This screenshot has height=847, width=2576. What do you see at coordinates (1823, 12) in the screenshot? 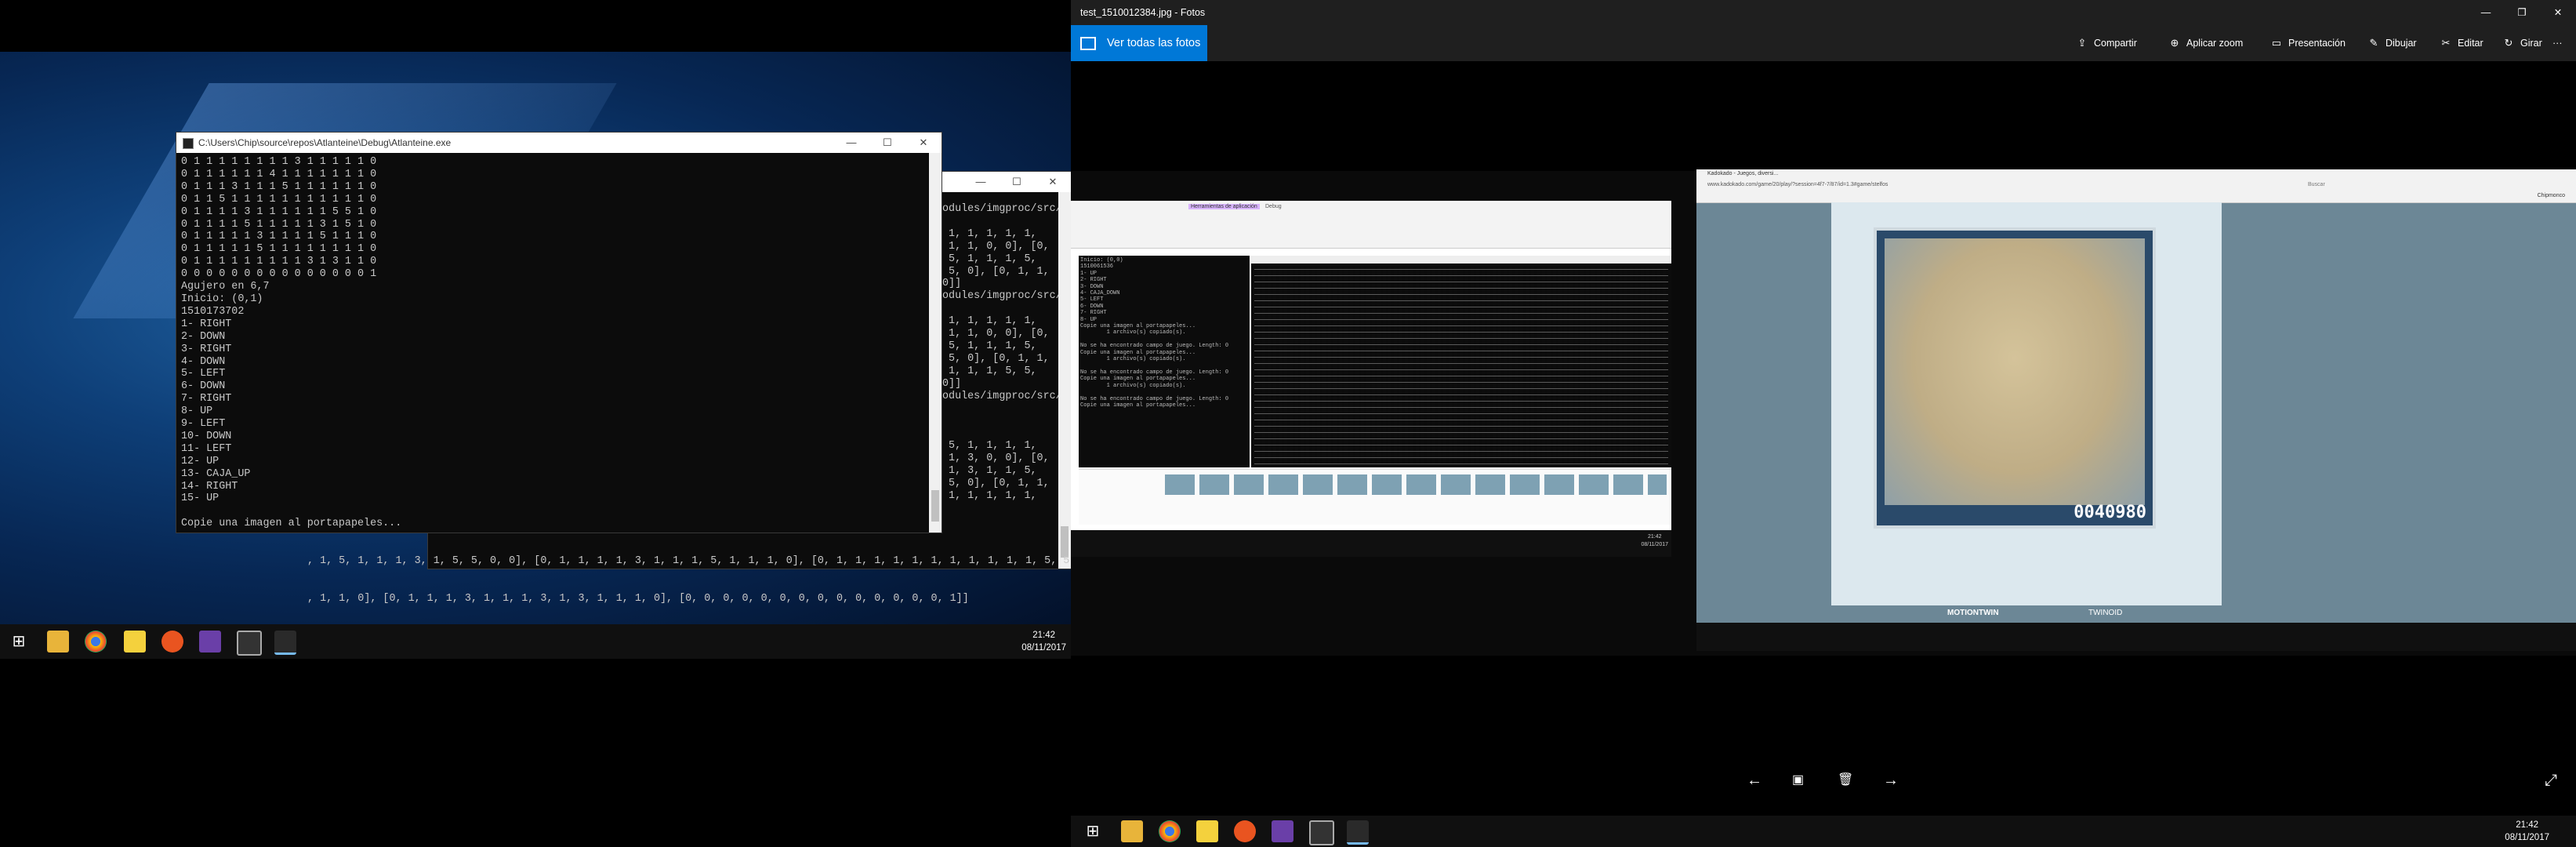
I see `photos-titlebar: test_1510012384.jpg - Fotos — ❐ ✕` at bounding box center [1823, 12].